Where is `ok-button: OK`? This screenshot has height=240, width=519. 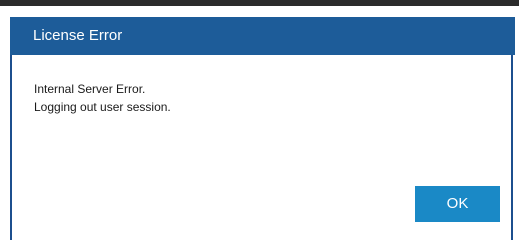
ok-button: OK is located at coordinates (457, 204).